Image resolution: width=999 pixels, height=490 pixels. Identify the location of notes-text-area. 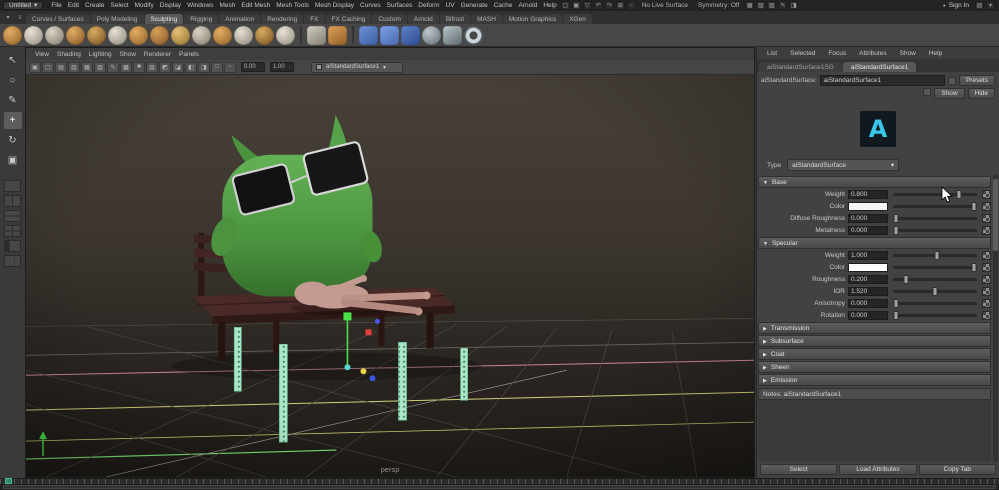
(874, 430).